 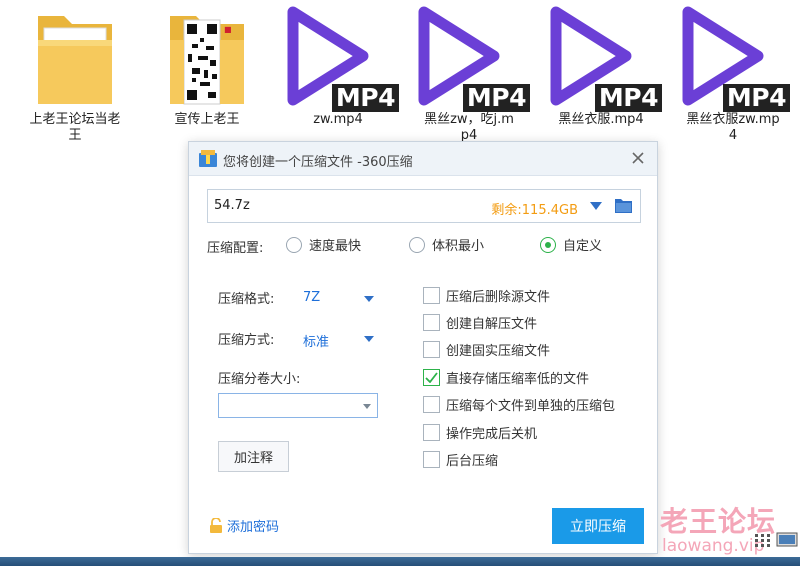 I want to click on method-select: 标准, so click(x=316, y=340).